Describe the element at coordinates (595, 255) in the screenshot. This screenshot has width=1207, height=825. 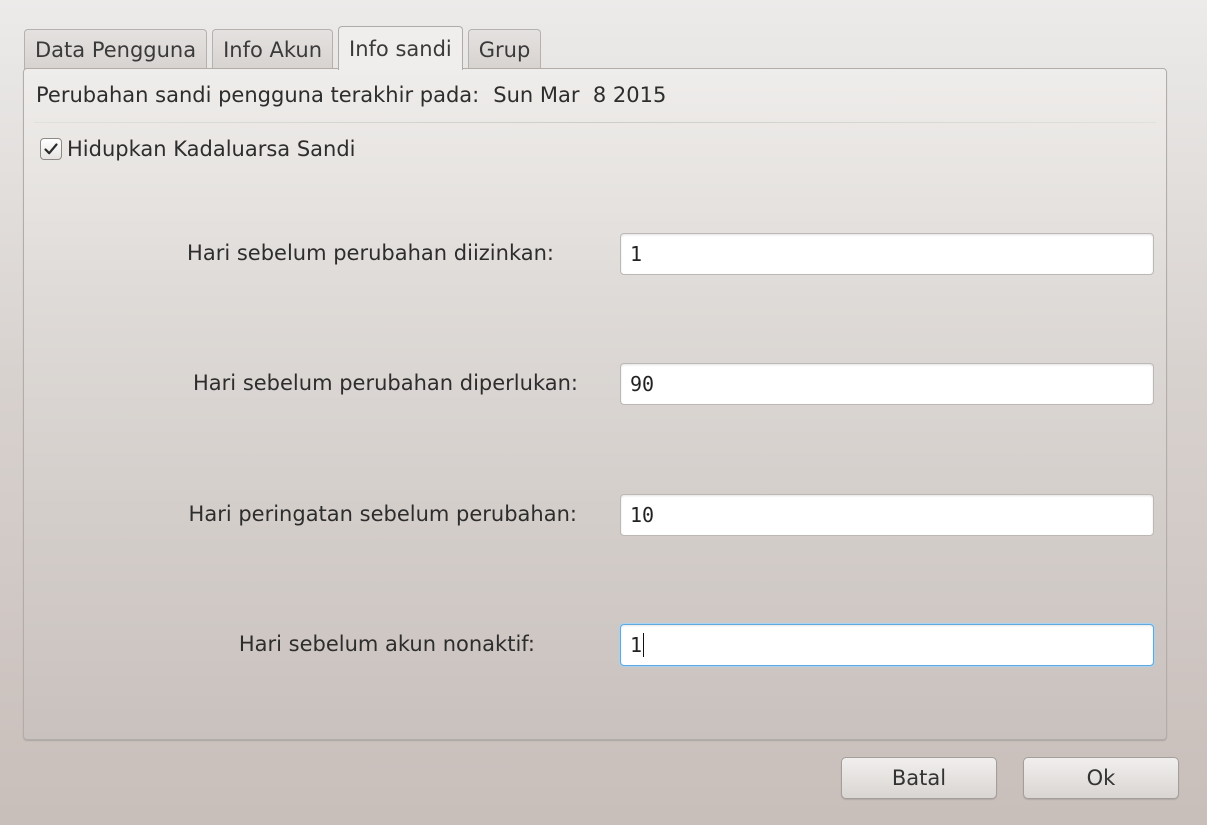
I see `field-row-min-days: Hari sebelum perubahan diizinkan: 1` at that location.